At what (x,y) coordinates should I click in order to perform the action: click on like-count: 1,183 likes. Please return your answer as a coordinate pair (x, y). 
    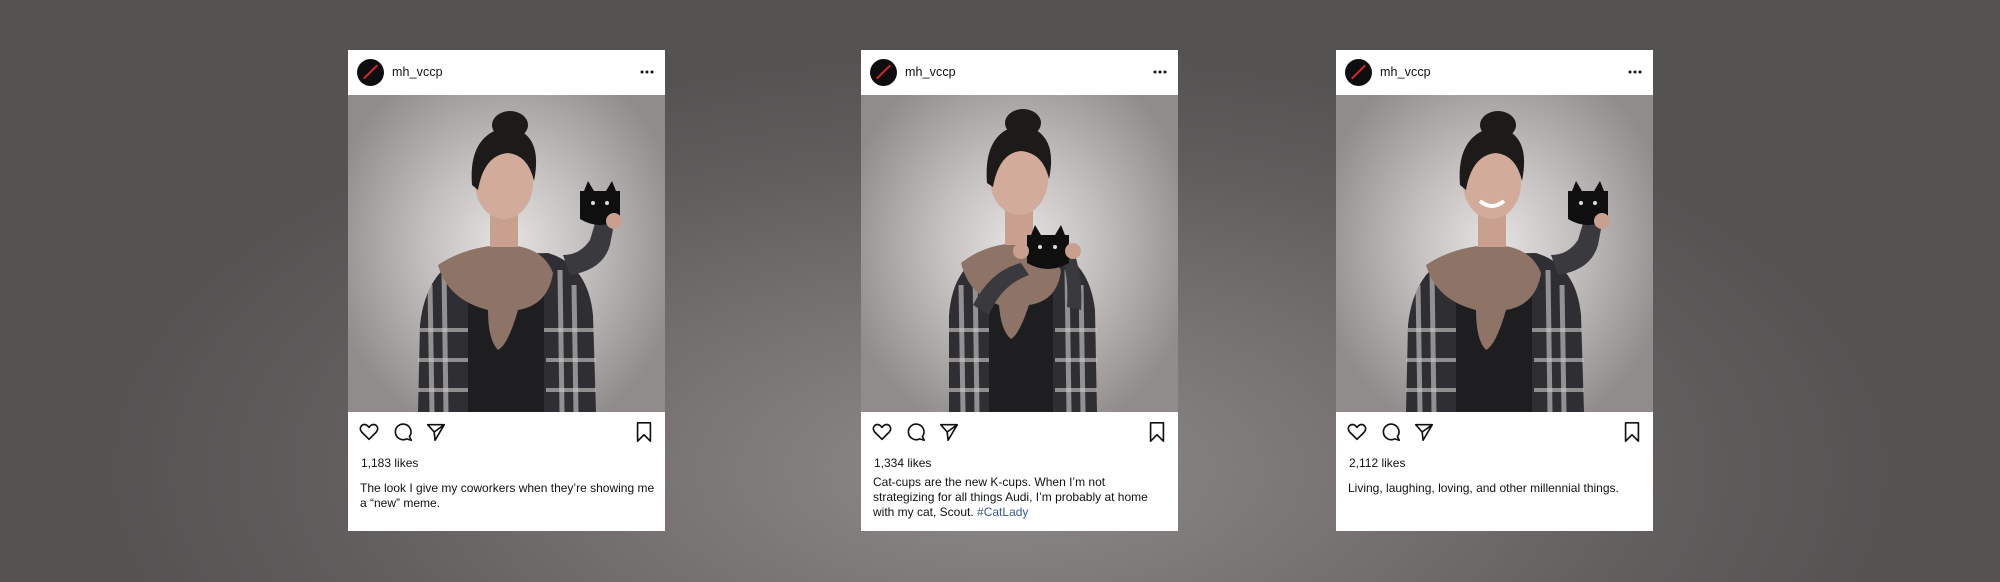
    Looking at the image, I should click on (389, 463).